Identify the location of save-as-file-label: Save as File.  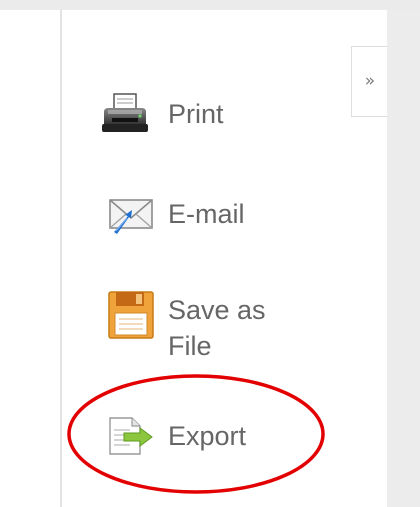
(217, 328).